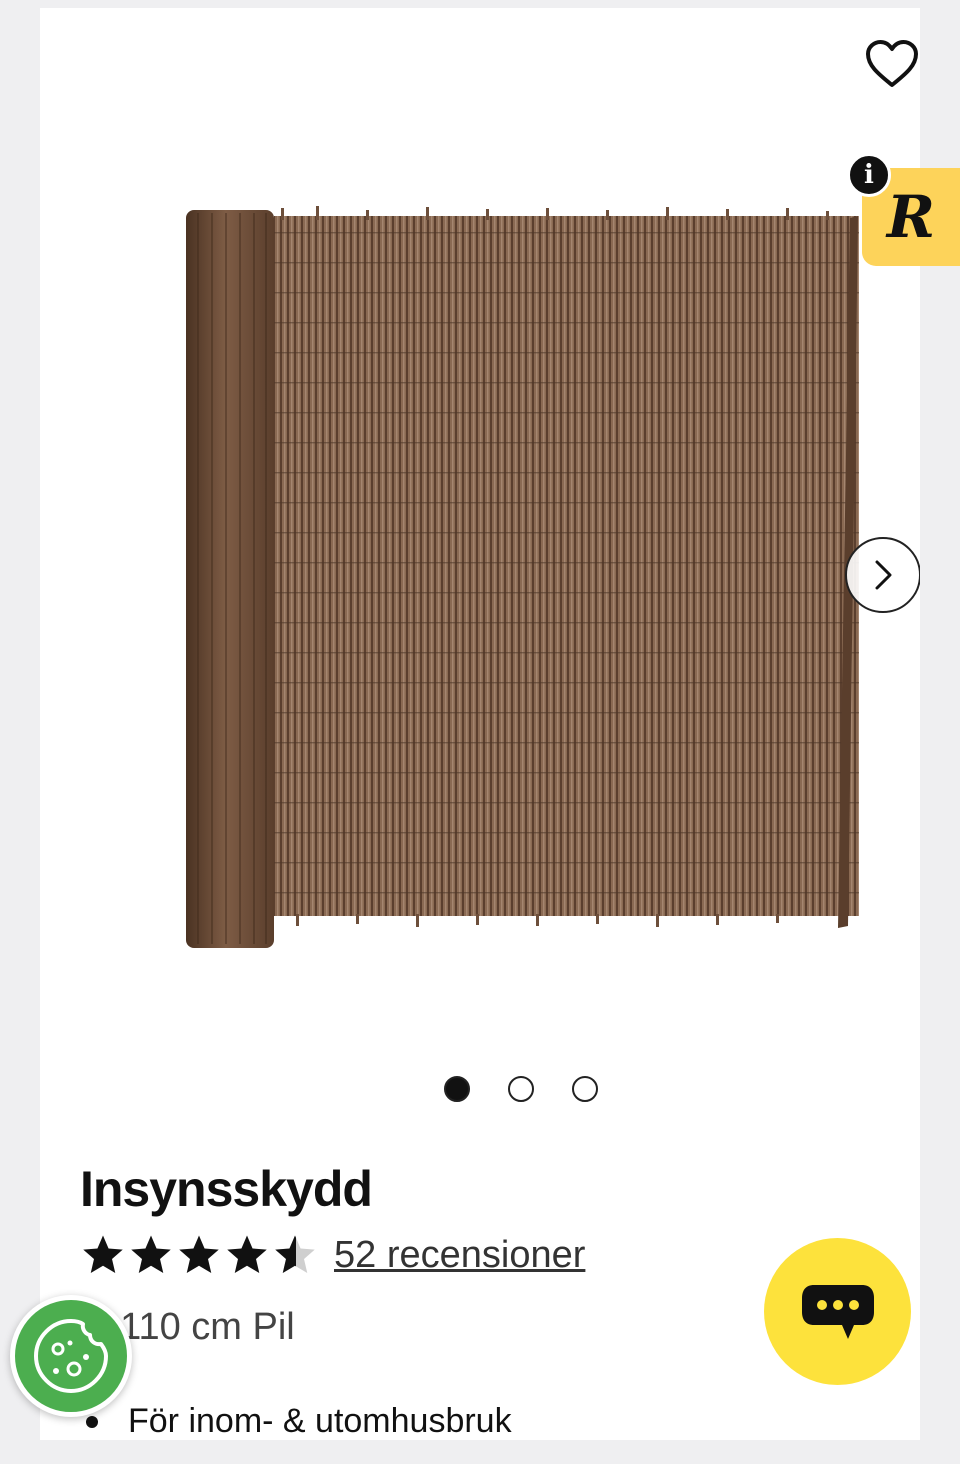  I want to click on product-rating: 52 recensioner, so click(332, 1255).